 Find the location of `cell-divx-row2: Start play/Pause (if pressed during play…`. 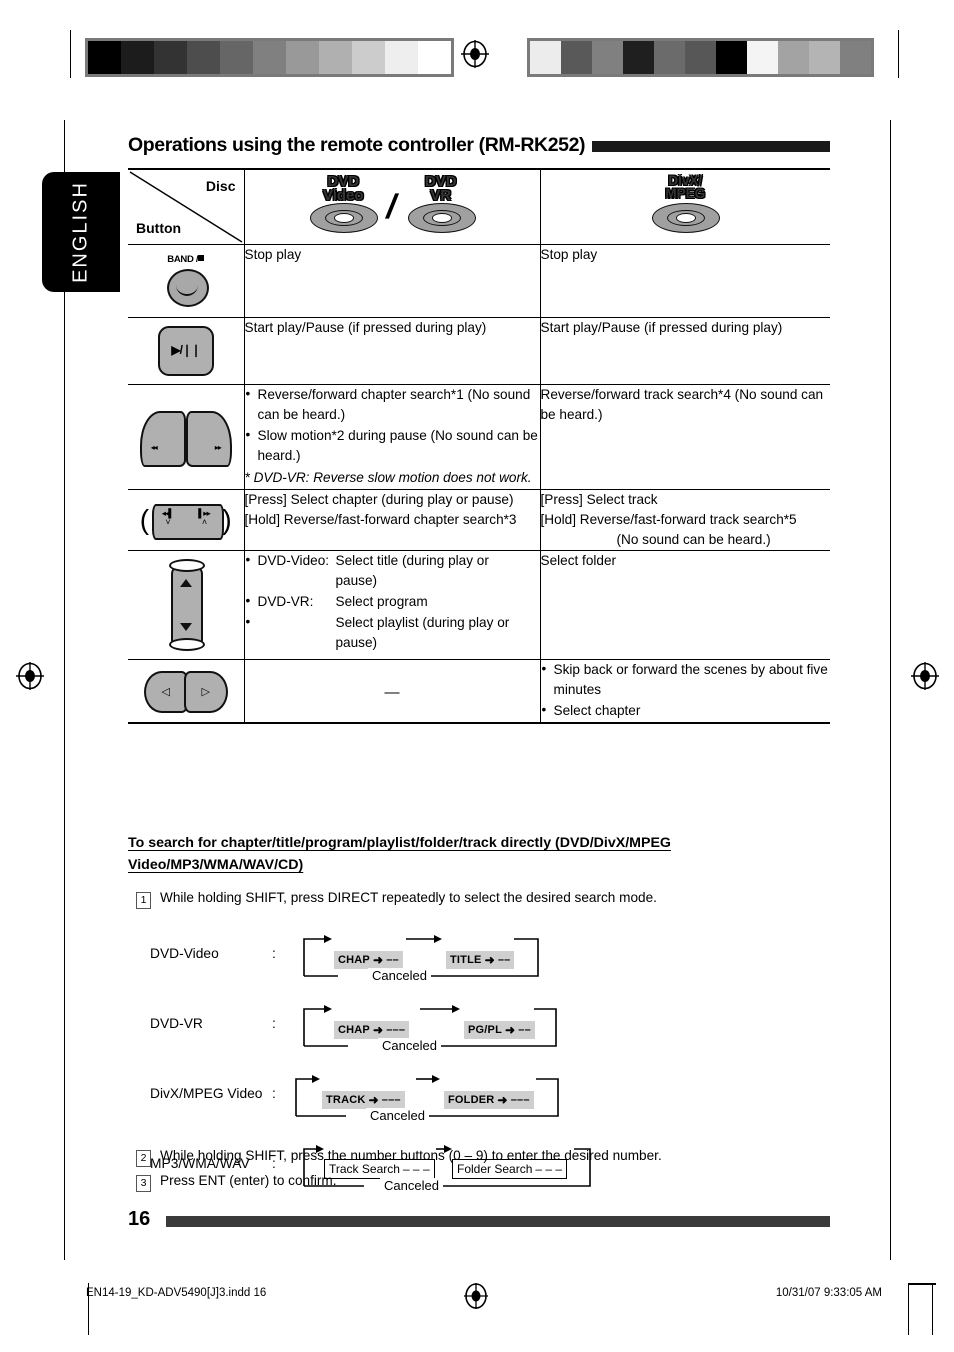

cell-divx-row2: Start play/Pause (if pressed during play… is located at coordinates (684, 351).